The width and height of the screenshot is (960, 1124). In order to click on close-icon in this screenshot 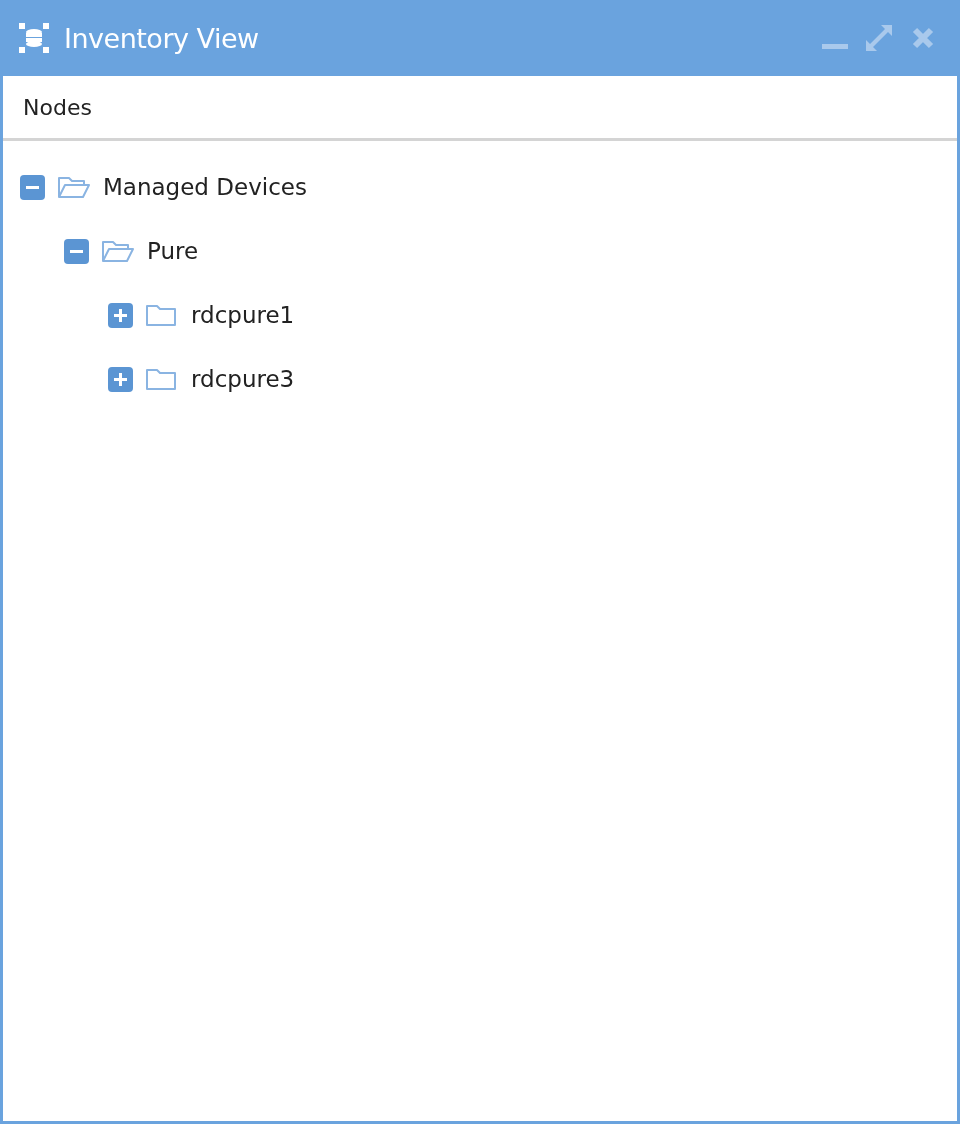, I will do `click(923, 38)`.